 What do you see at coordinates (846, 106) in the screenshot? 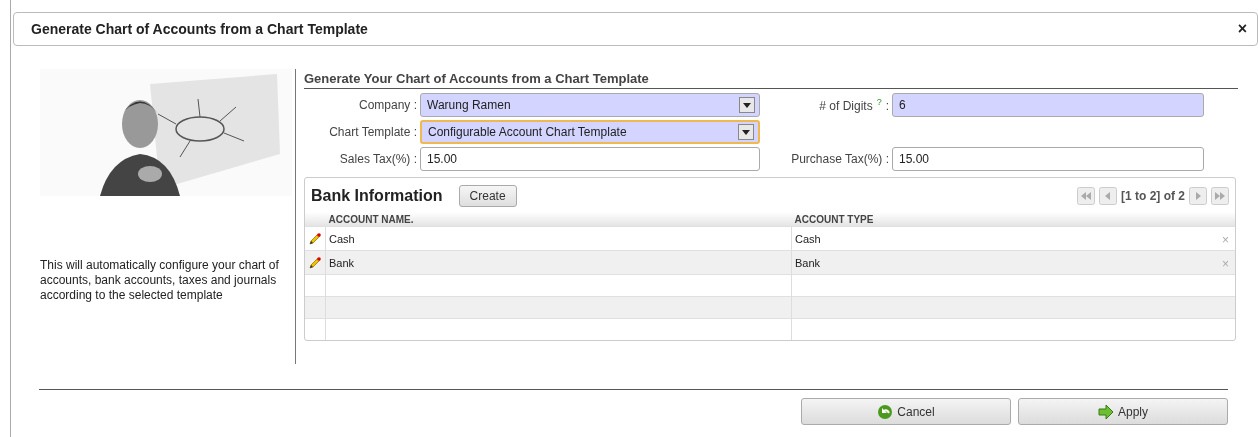
I see `field-label: # of Digits` at bounding box center [846, 106].